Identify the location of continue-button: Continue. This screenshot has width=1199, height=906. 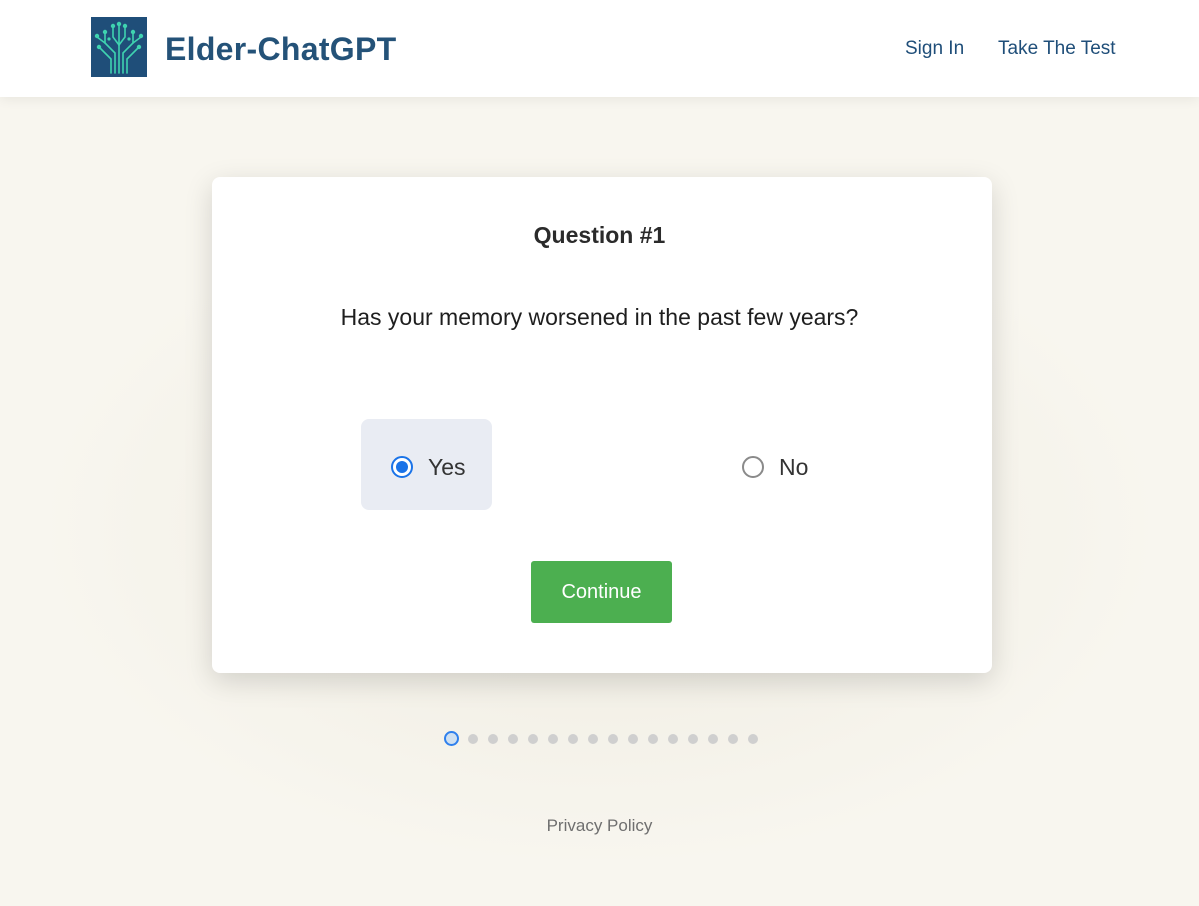
(601, 592).